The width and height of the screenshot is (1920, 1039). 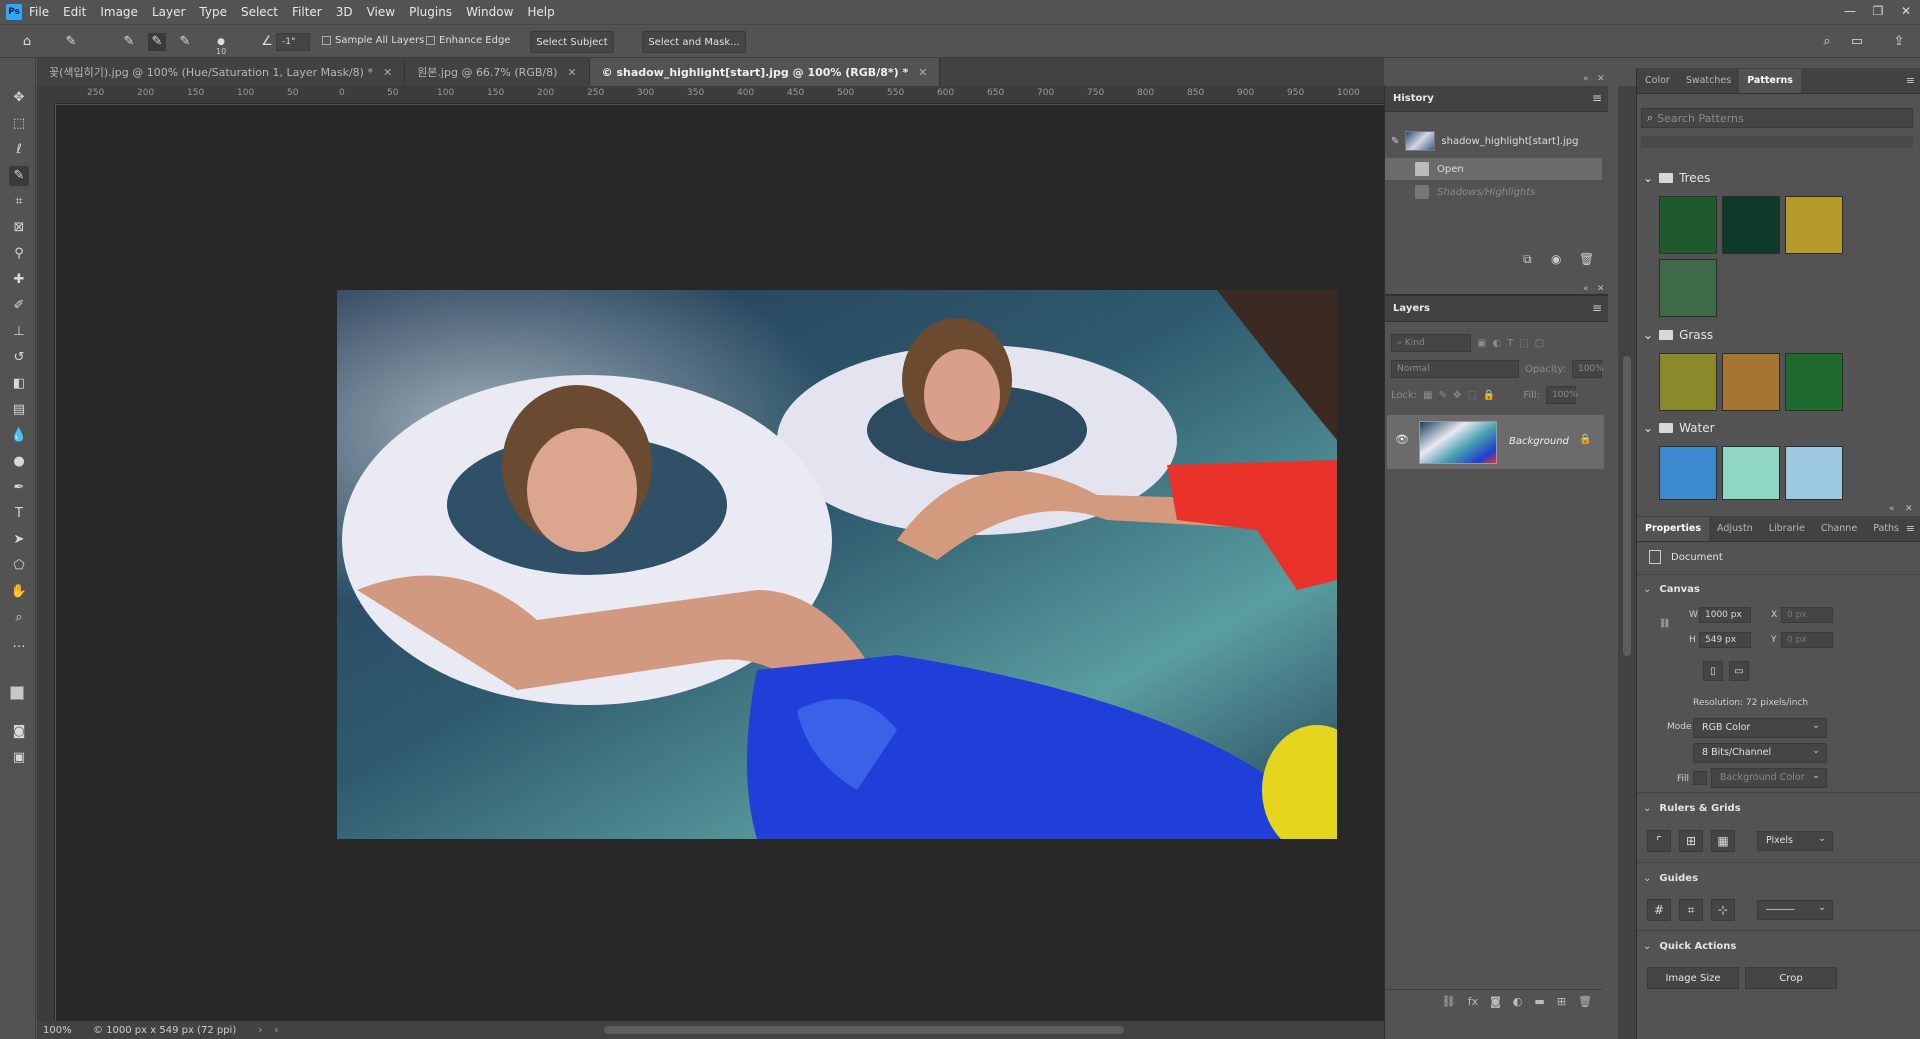 I want to click on menu-3d: 3D, so click(x=344, y=12).